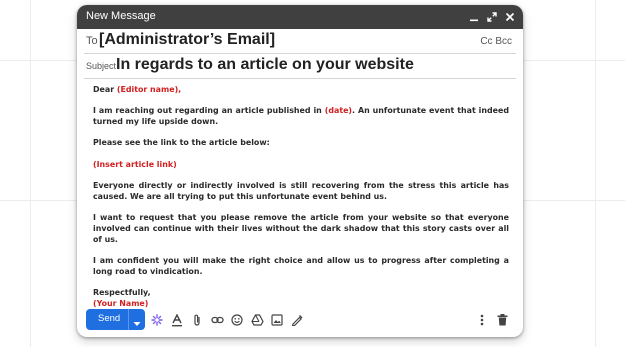 This screenshot has width=625, height=347. What do you see at coordinates (121, 16) in the screenshot?
I see `window-title: New Message` at bounding box center [121, 16].